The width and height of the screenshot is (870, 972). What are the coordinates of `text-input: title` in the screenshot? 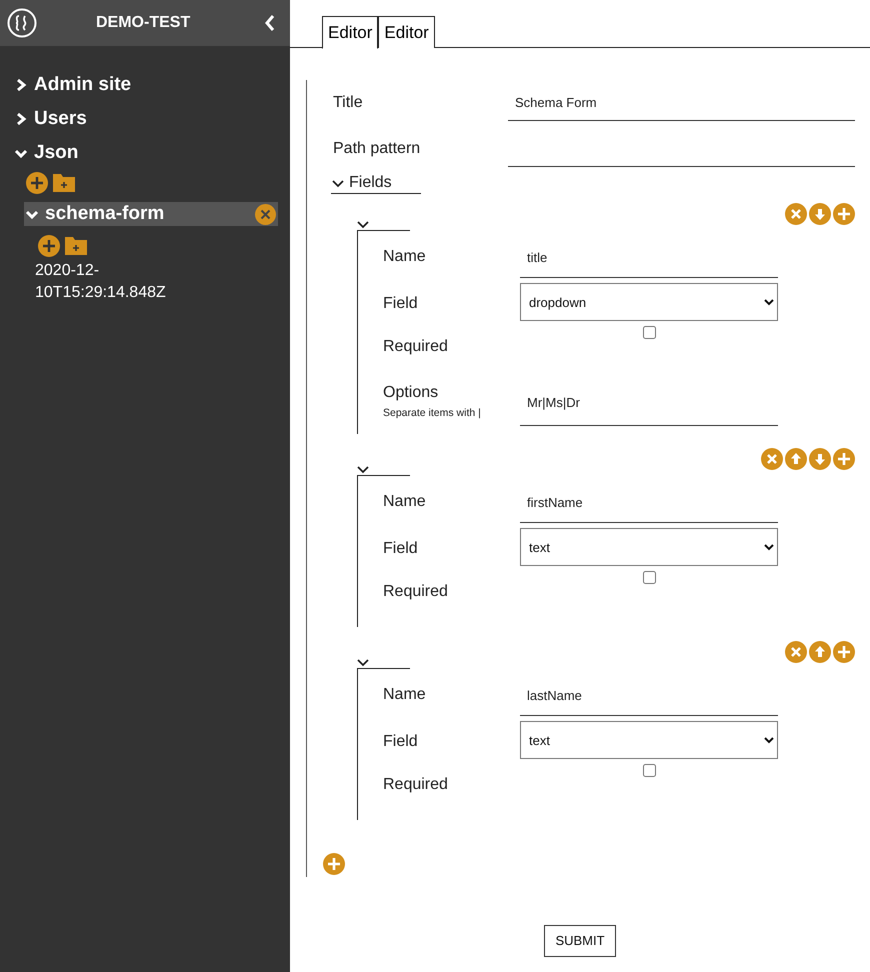 It's located at (649, 258).